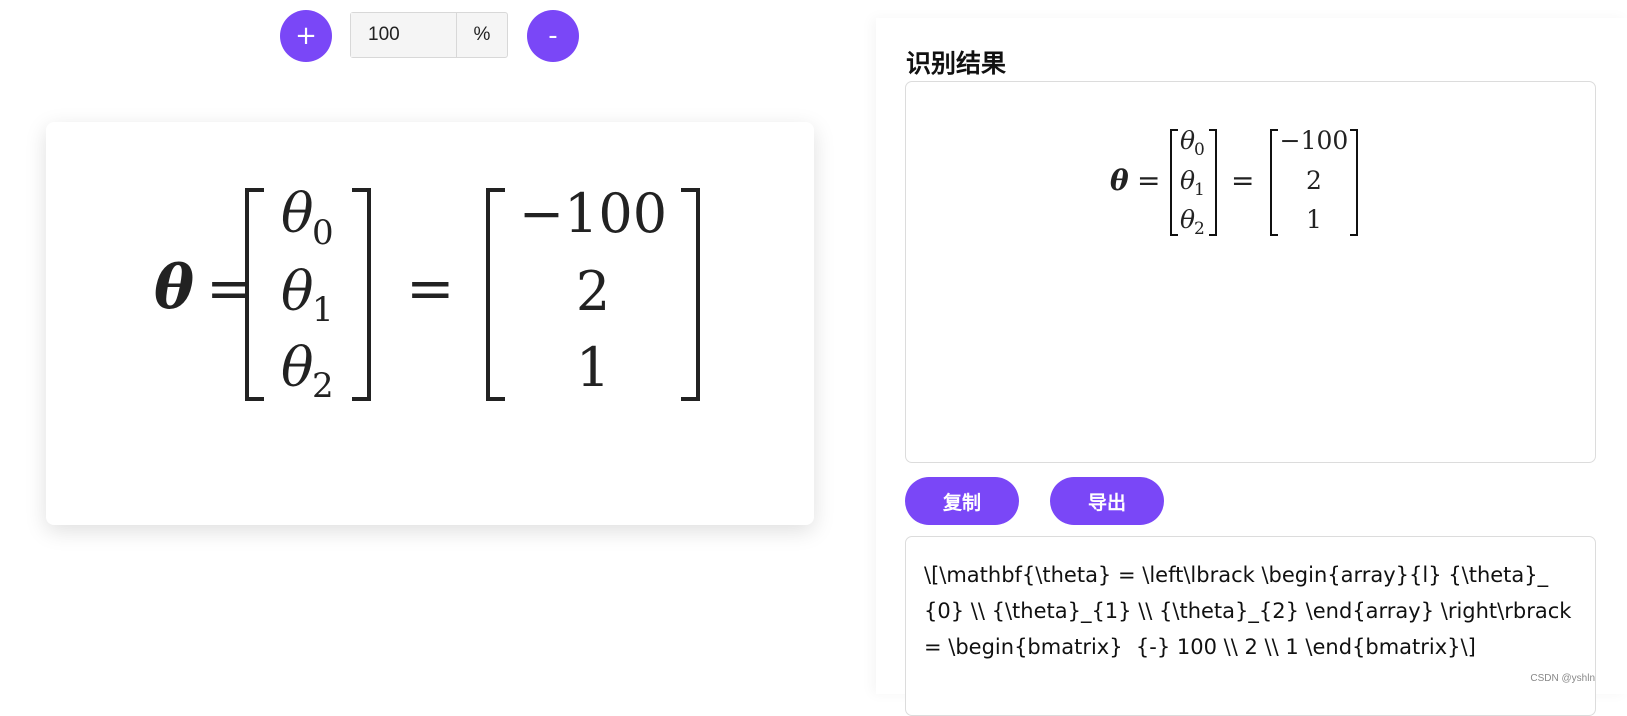 The image size is (1627, 716). Describe the element at coordinates (962, 501) in the screenshot. I see `copy-button: 复制` at that location.